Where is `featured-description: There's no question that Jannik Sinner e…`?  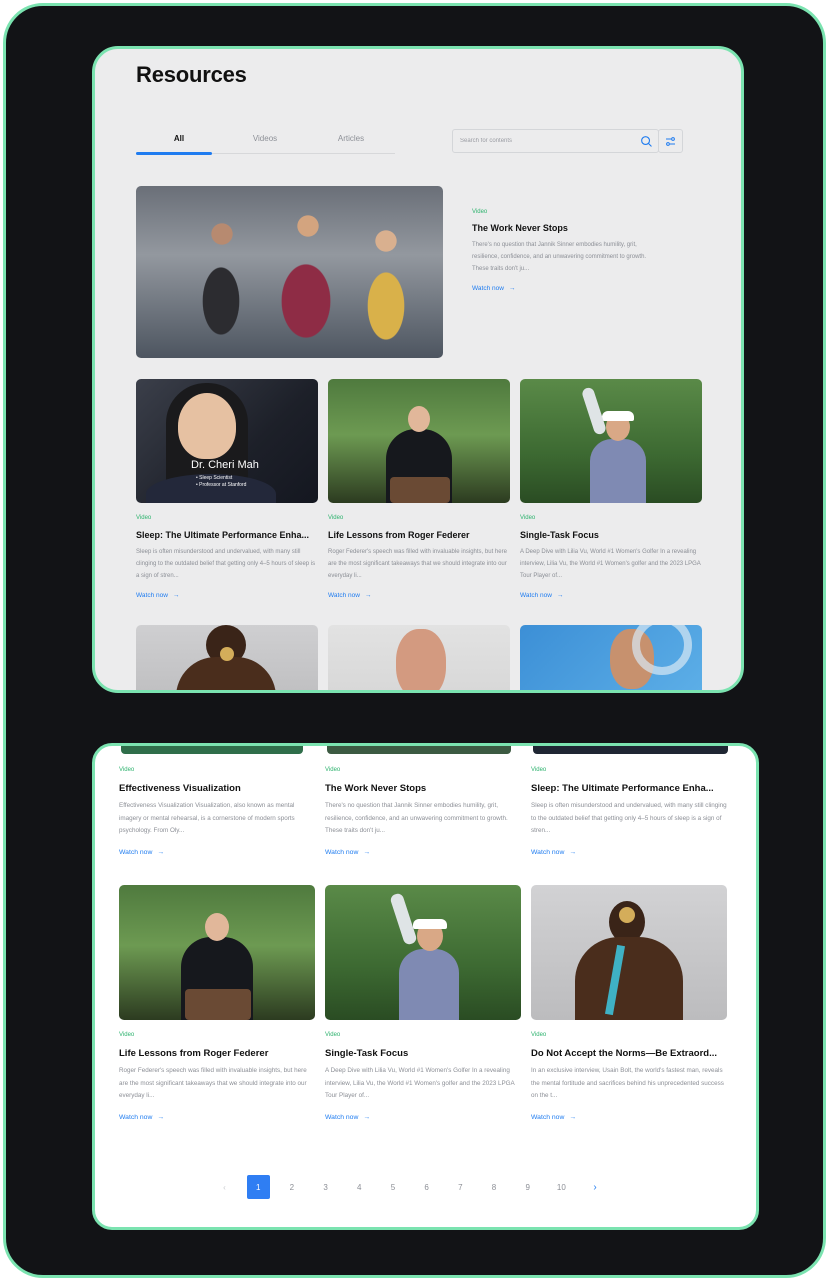
featured-description: There's no question that Jannik Sinner e… is located at coordinates (559, 257).